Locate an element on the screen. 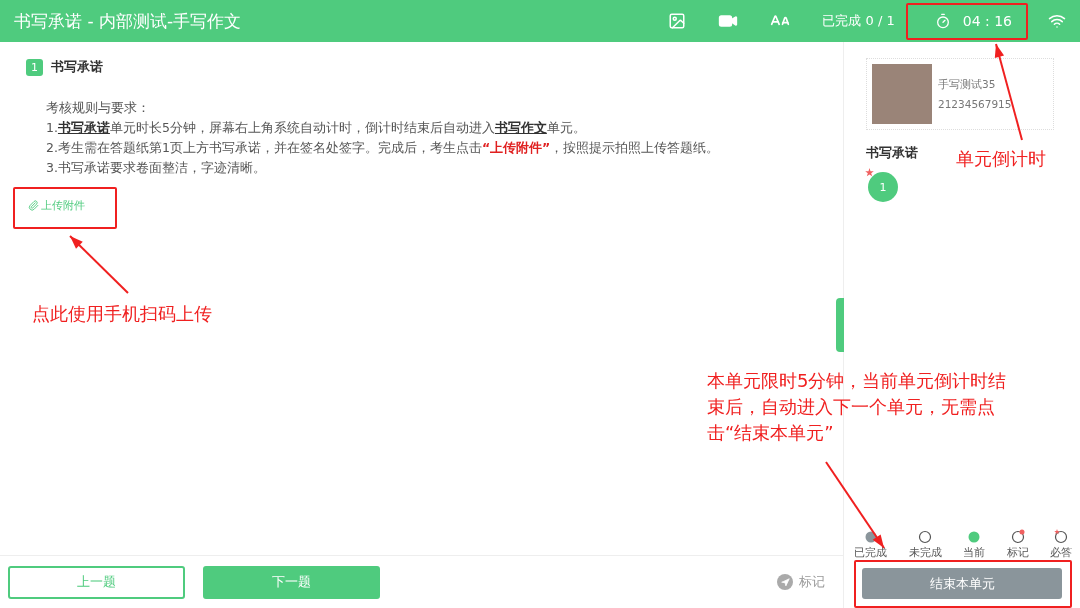 The height and width of the screenshot is (608, 1080). previous-button: 上一题 is located at coordinates (96, 582).